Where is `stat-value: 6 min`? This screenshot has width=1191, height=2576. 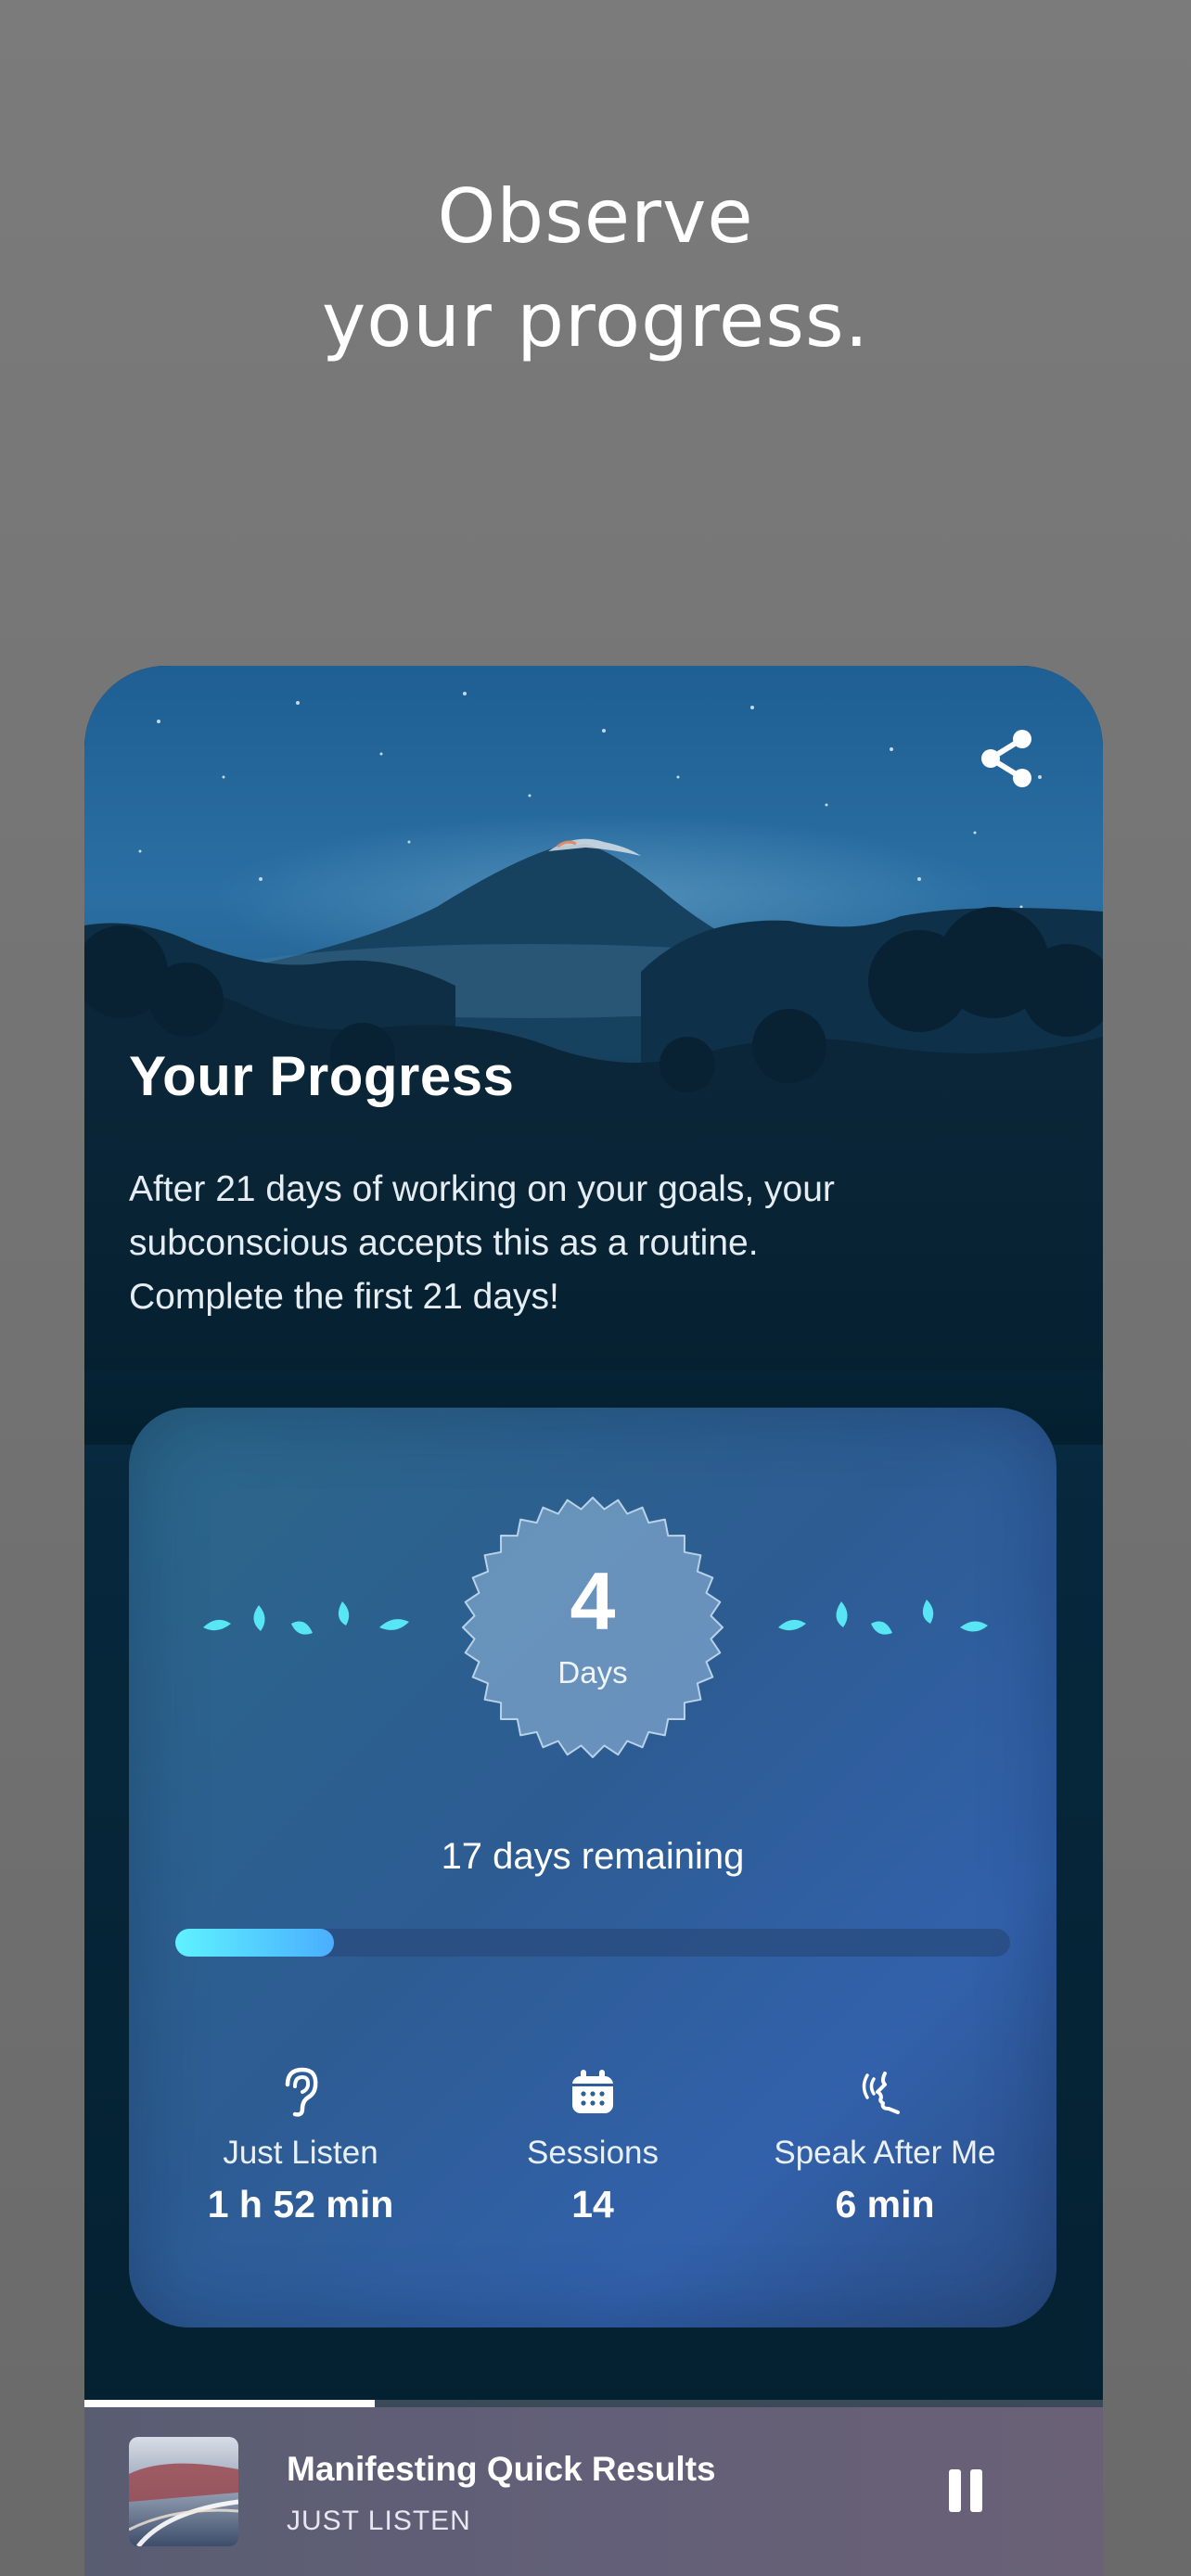 stat-value: 6 min is located at coordinates (885, 2204).